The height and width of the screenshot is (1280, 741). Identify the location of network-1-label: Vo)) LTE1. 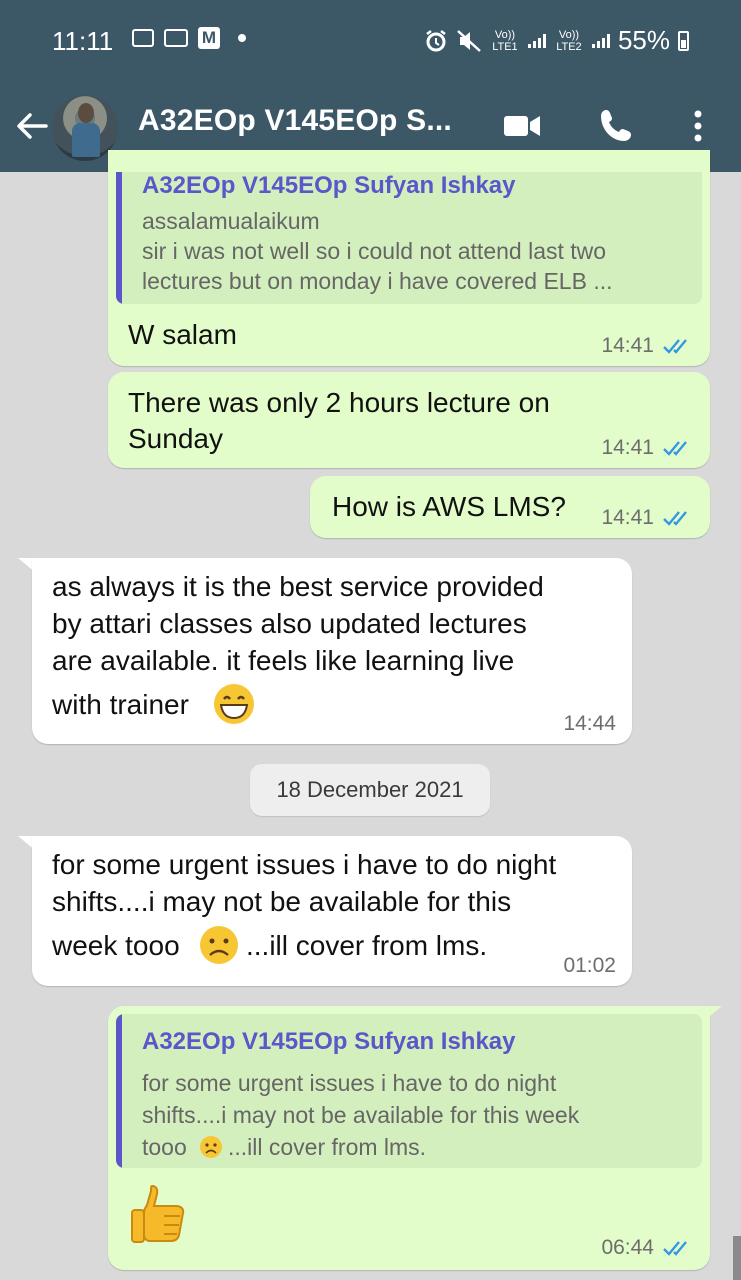
(505, 40).